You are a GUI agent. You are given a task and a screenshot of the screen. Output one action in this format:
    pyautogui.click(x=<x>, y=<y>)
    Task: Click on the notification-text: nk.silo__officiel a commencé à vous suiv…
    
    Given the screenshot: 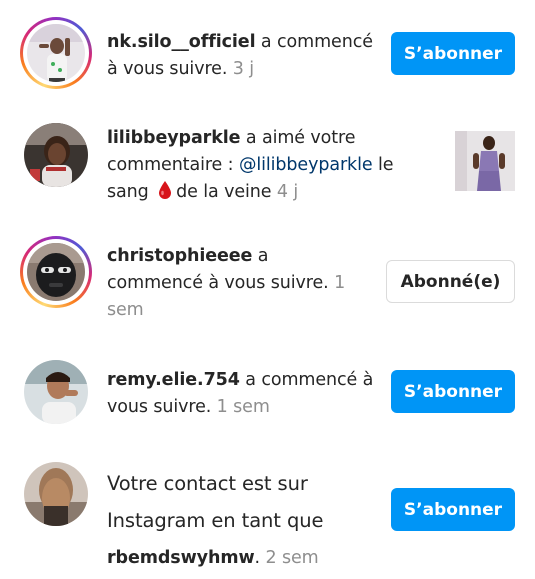 What is the action you would take?
    pyautogui.click(x=243, y=56)
    